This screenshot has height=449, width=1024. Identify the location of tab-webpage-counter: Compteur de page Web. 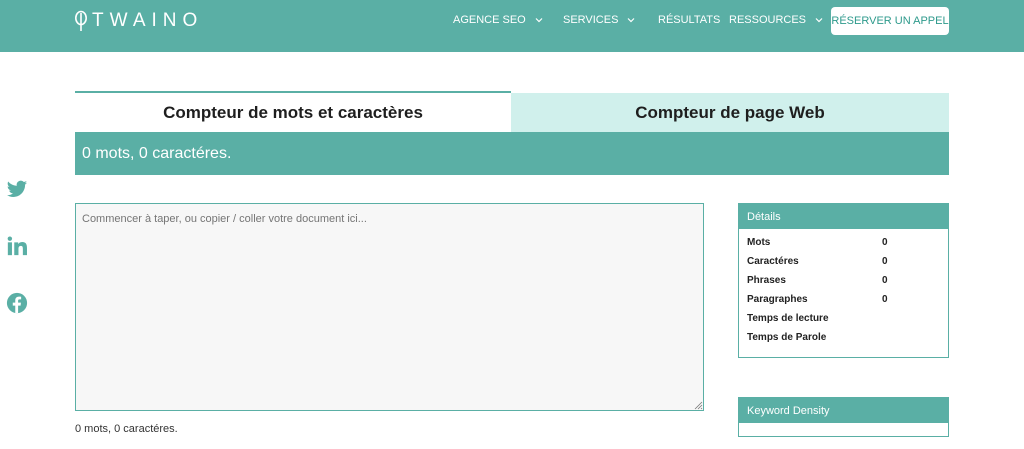
(730, 112).